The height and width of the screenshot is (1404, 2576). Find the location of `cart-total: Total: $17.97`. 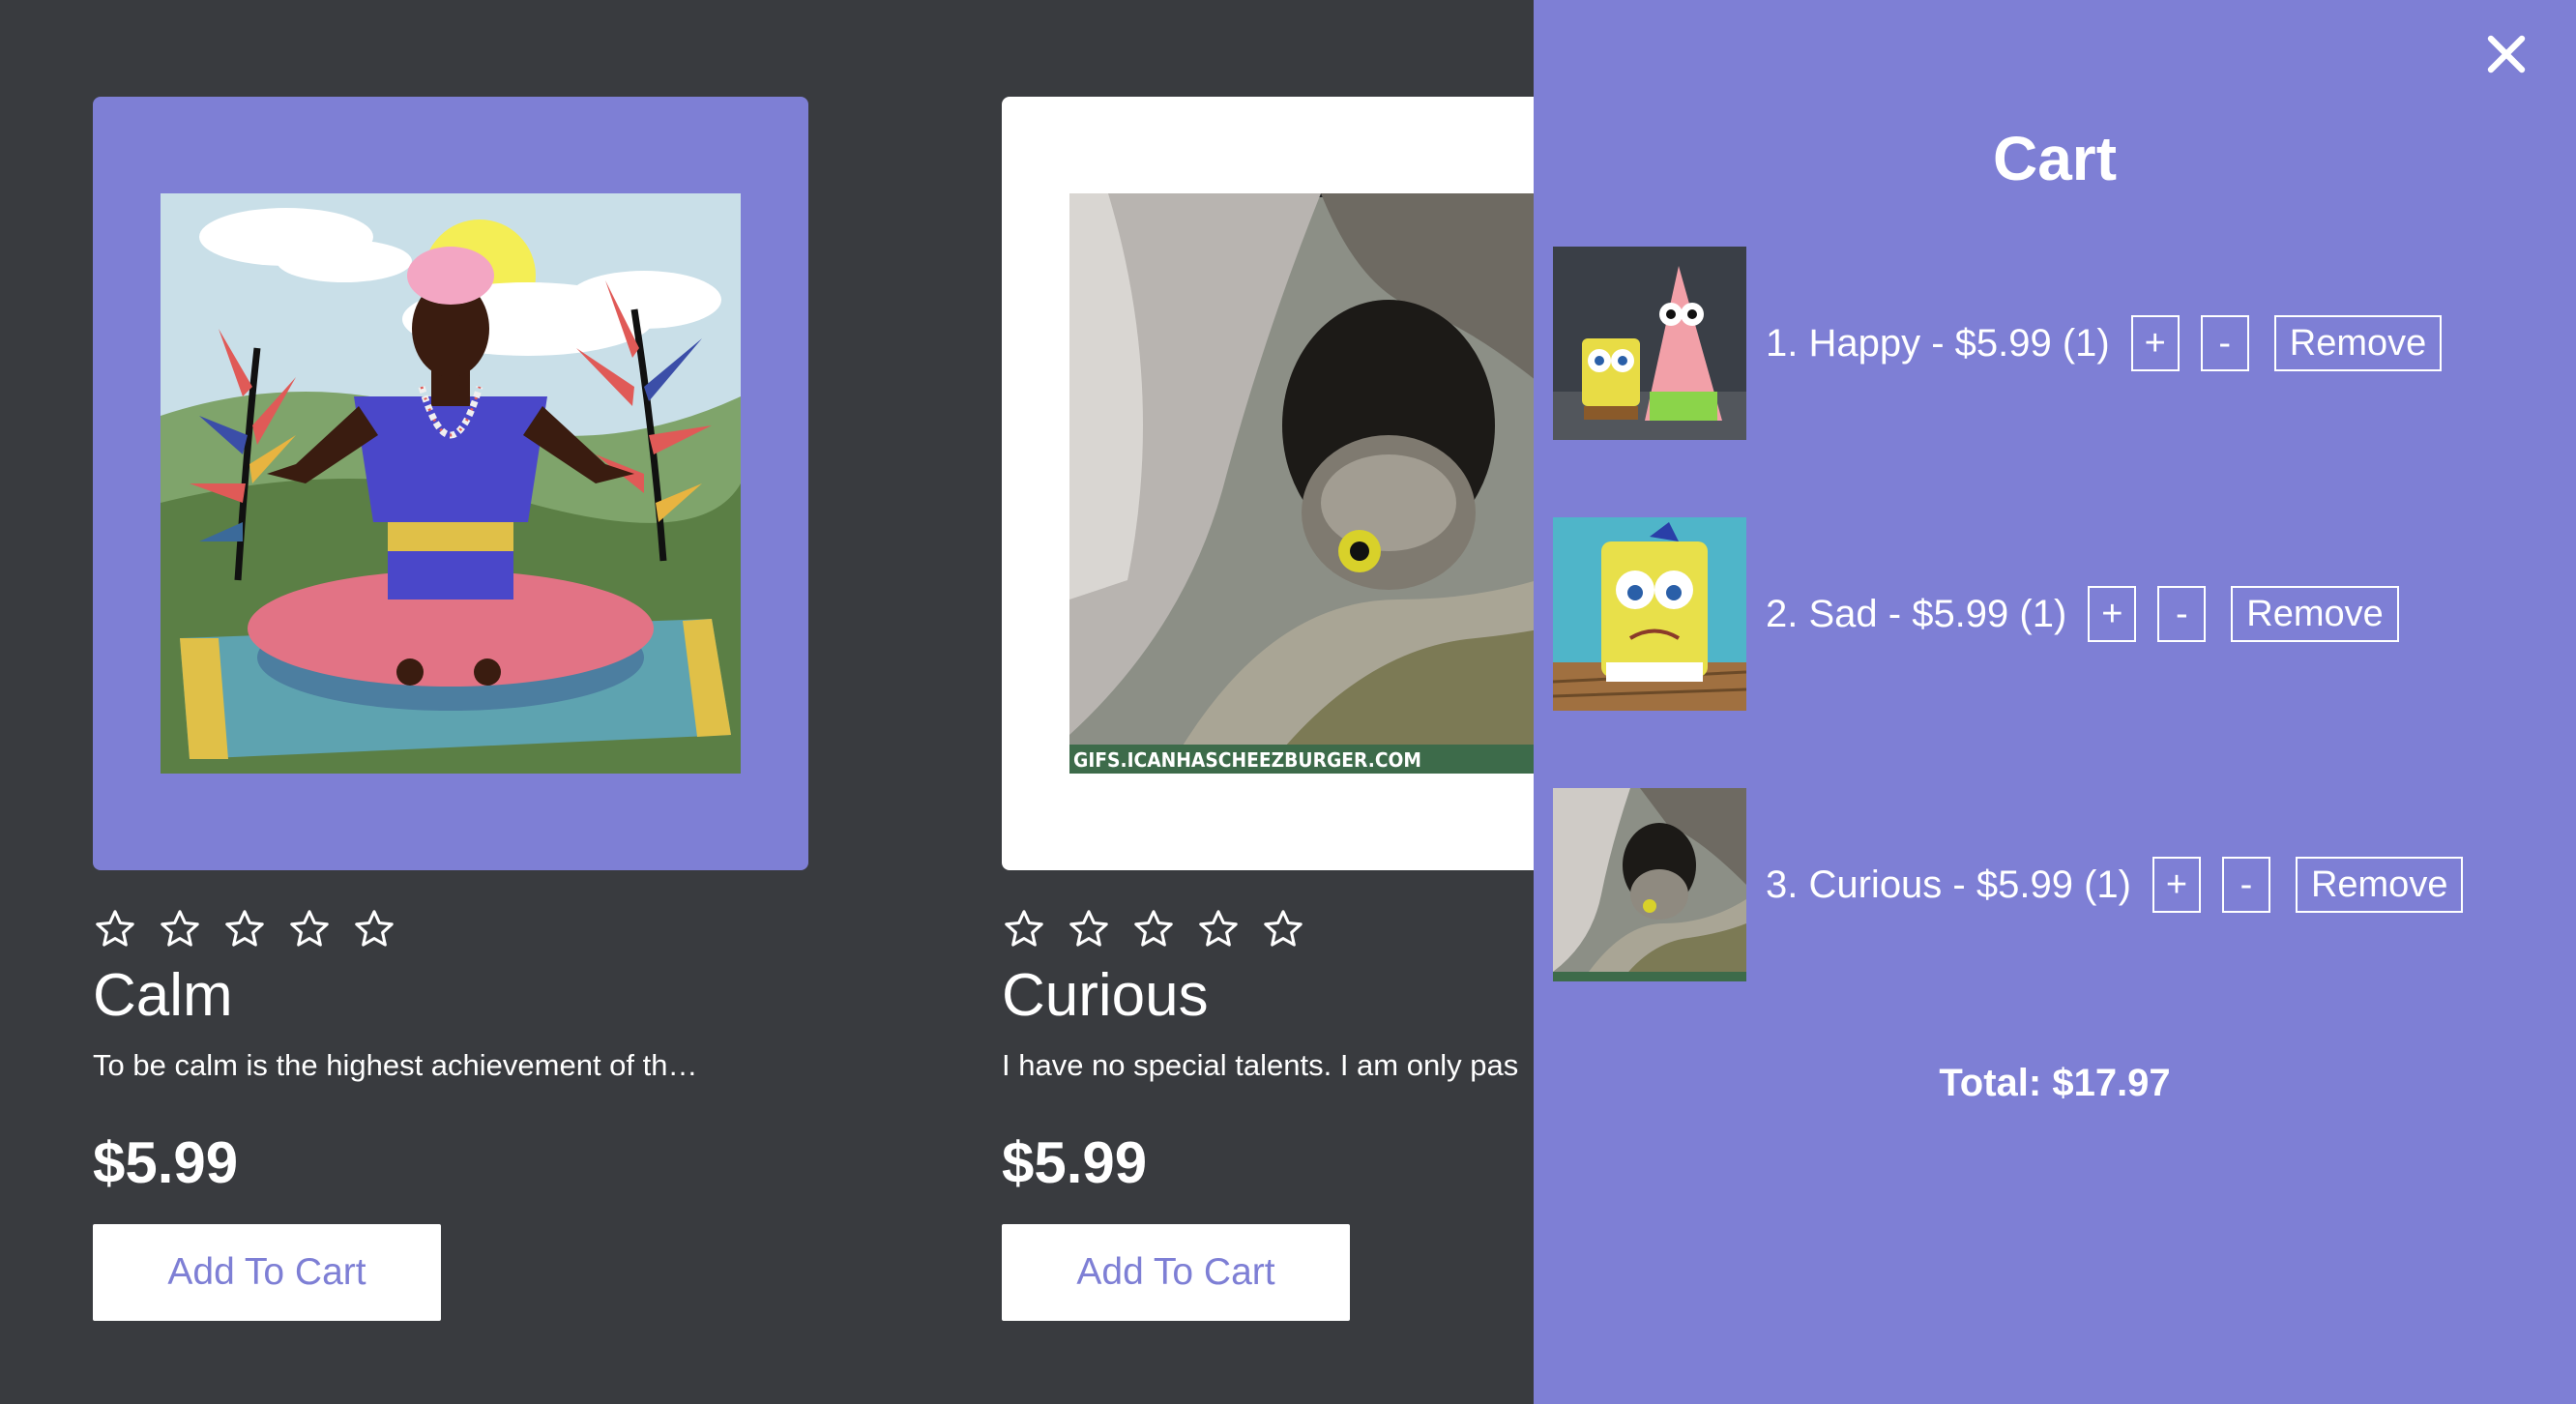

cart-total: Total: $17.97 is located at coordinates (2055, 1083).